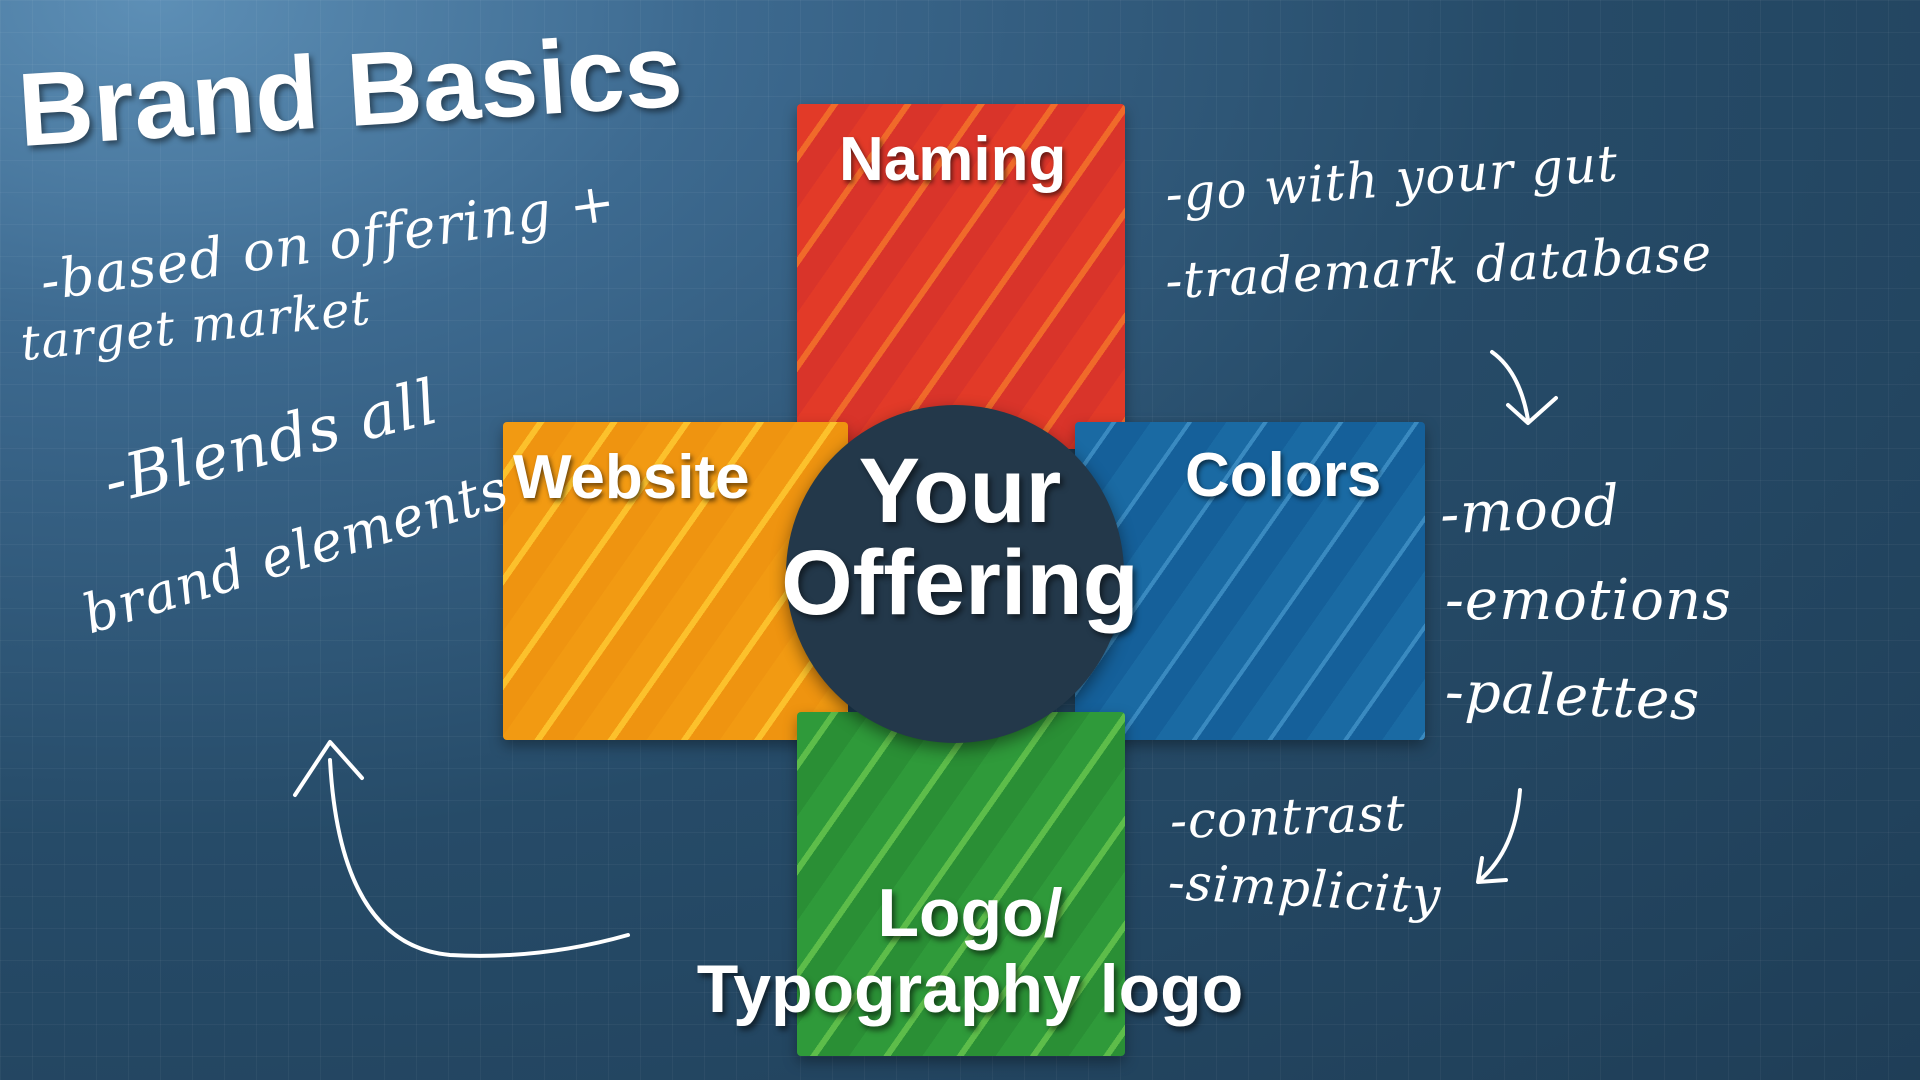 Image resolution: width=1920 pixels, height=1080 pixels. I want to click on arrow-down-to-colors-notes, so click(1524, 387).